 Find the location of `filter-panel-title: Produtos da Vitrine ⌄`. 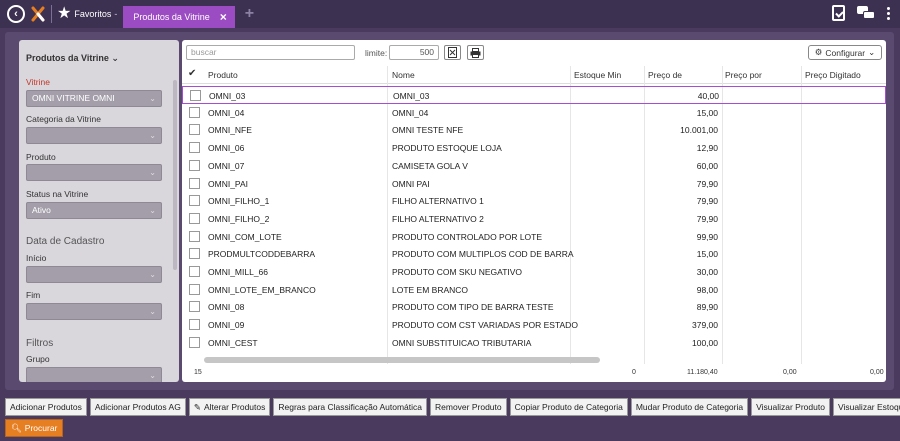

filter-panel-title: Produtos da Vitrine ⌄ is located at coordinates (72, 58).